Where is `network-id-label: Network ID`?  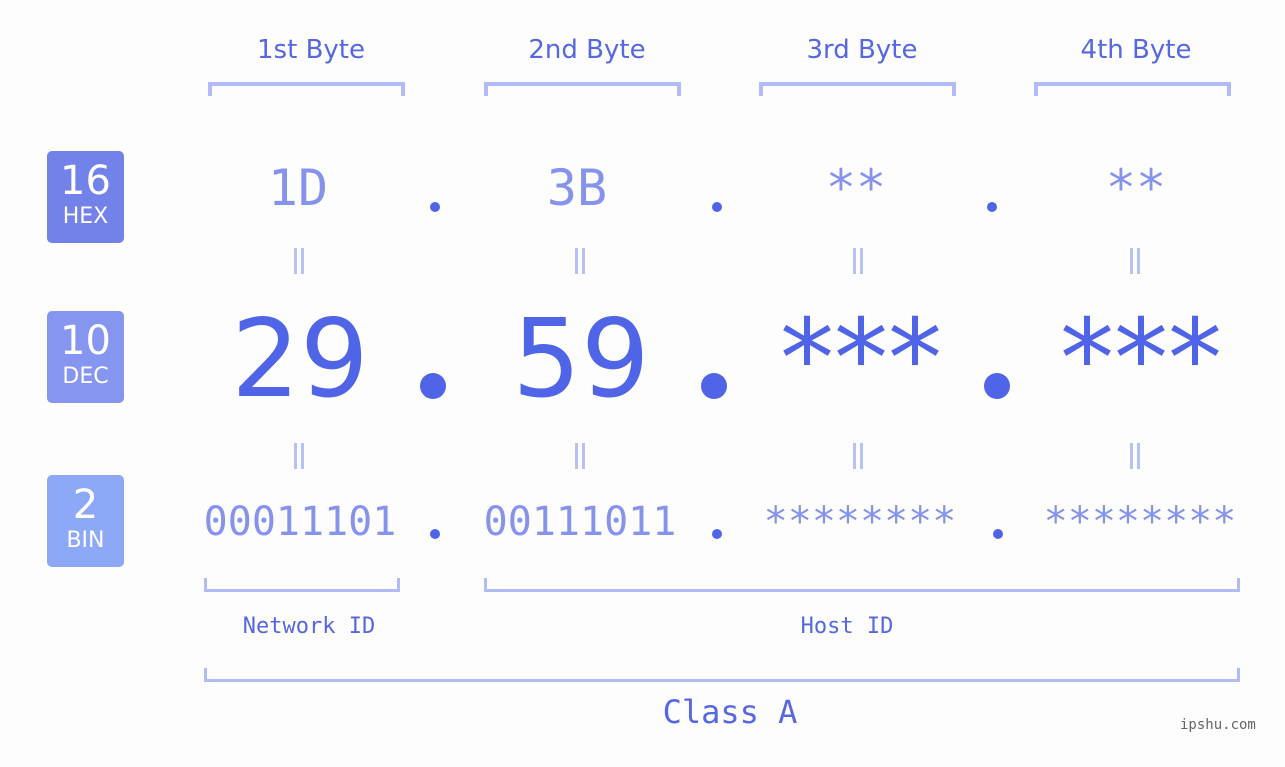 network-id-label: Network ID is located at coordinates (309, 626).